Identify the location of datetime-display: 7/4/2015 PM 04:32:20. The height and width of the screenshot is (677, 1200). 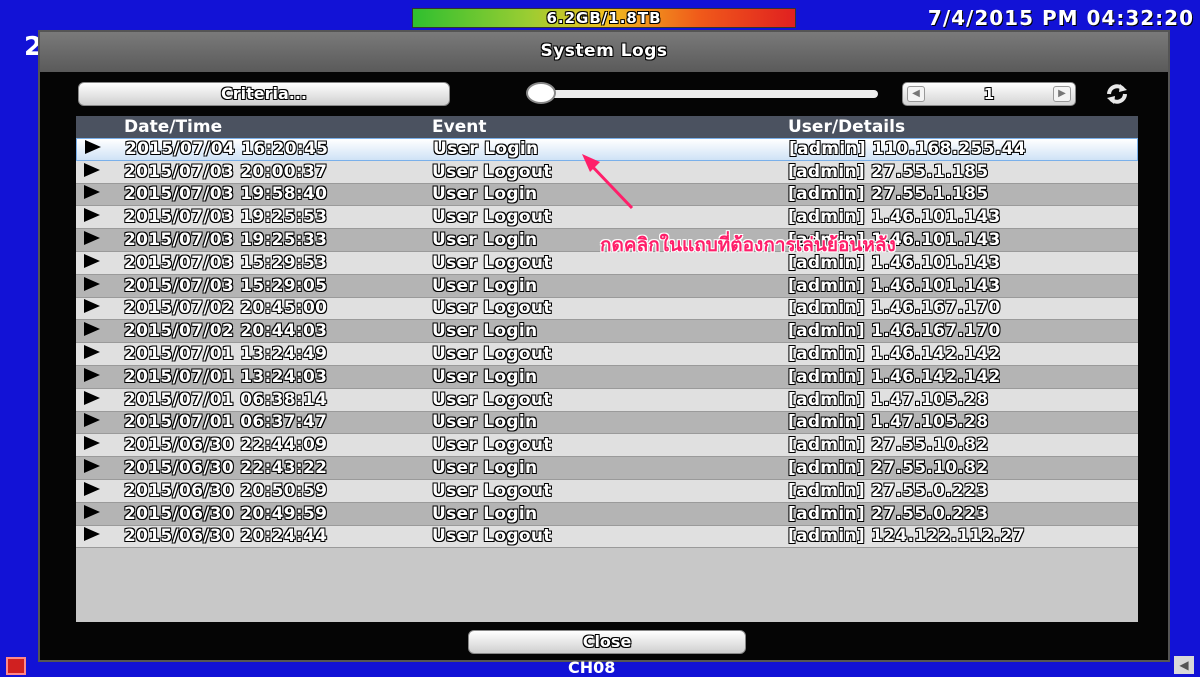
(1060, 18).